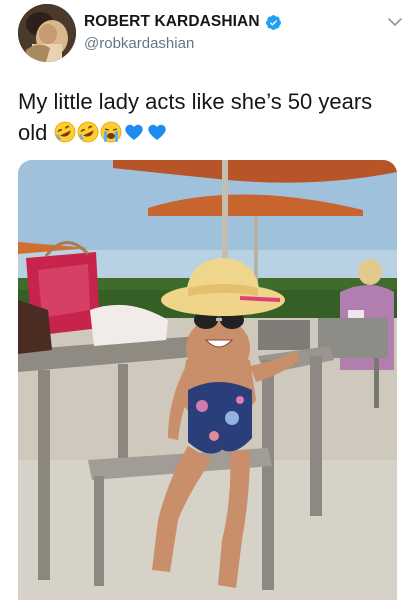 The image size is (415, 600). Describe the element at coordinates (273, 22) in the screenshot. I see `verified-badge-icon` at that location.